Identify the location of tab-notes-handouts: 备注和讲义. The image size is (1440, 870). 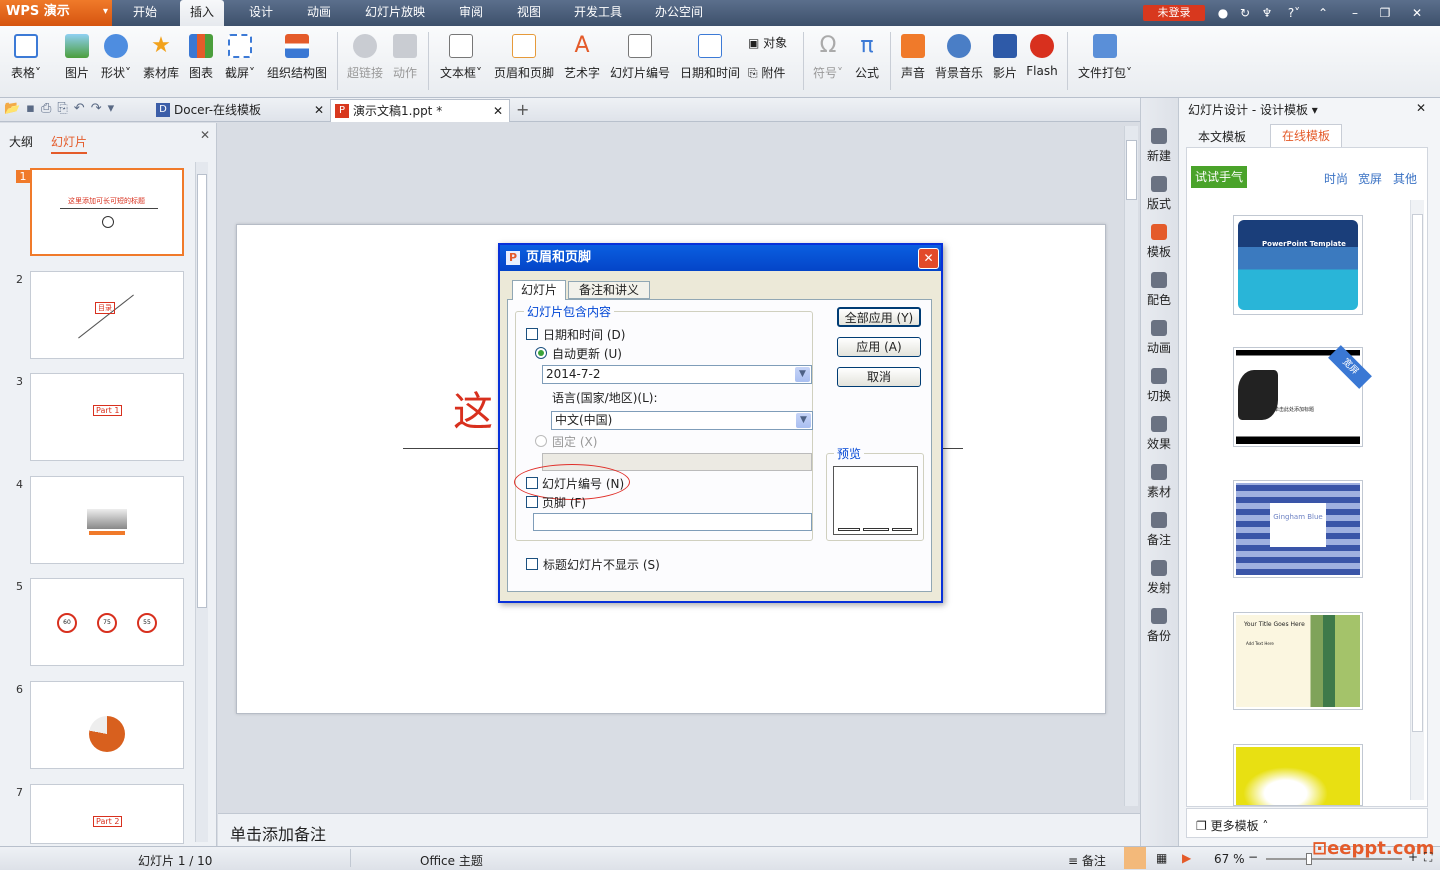
(609, 290).